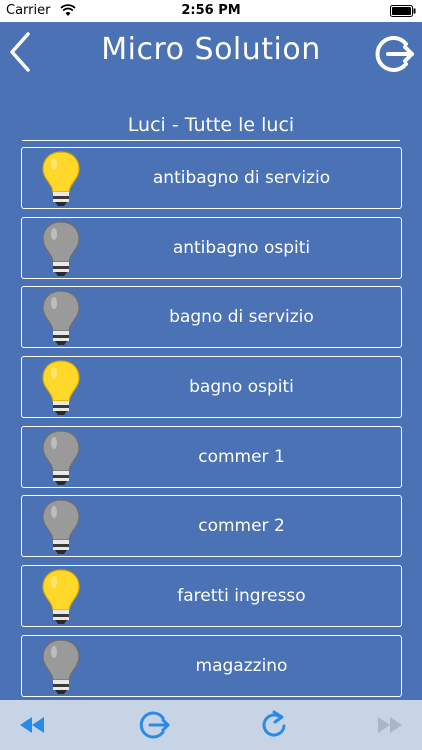 The width and height of the screenshot is (422, 750). I want to click on light-row: bagno di servizio, so click(211, 317).